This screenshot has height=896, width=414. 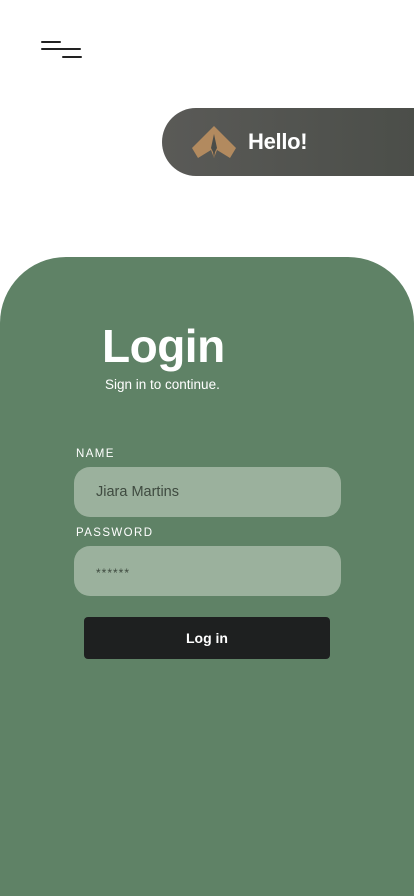 I want to click on greeting-pill: Hello!, so click(x=288, y=142).